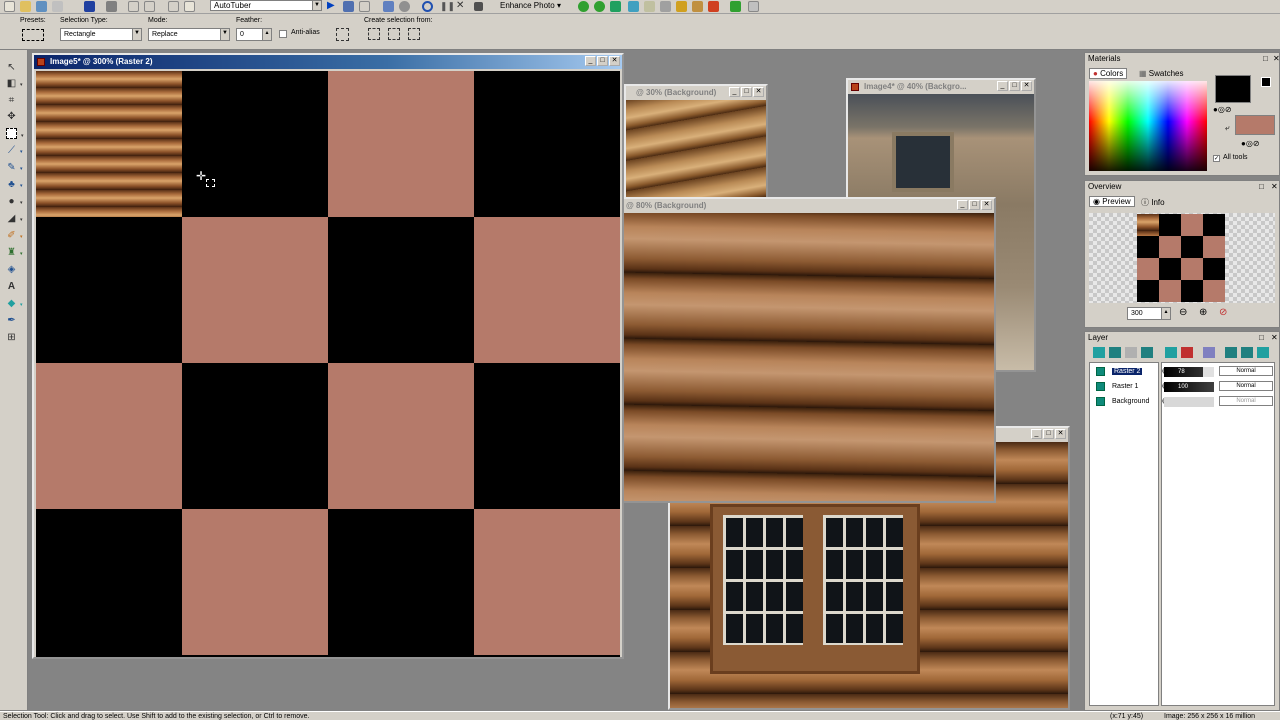 This screenshot has height=720, width=1280. What do you see at coordinates (697, 6) in the screenshot?
I see `edge-icon` at bounding box center [697, 6].